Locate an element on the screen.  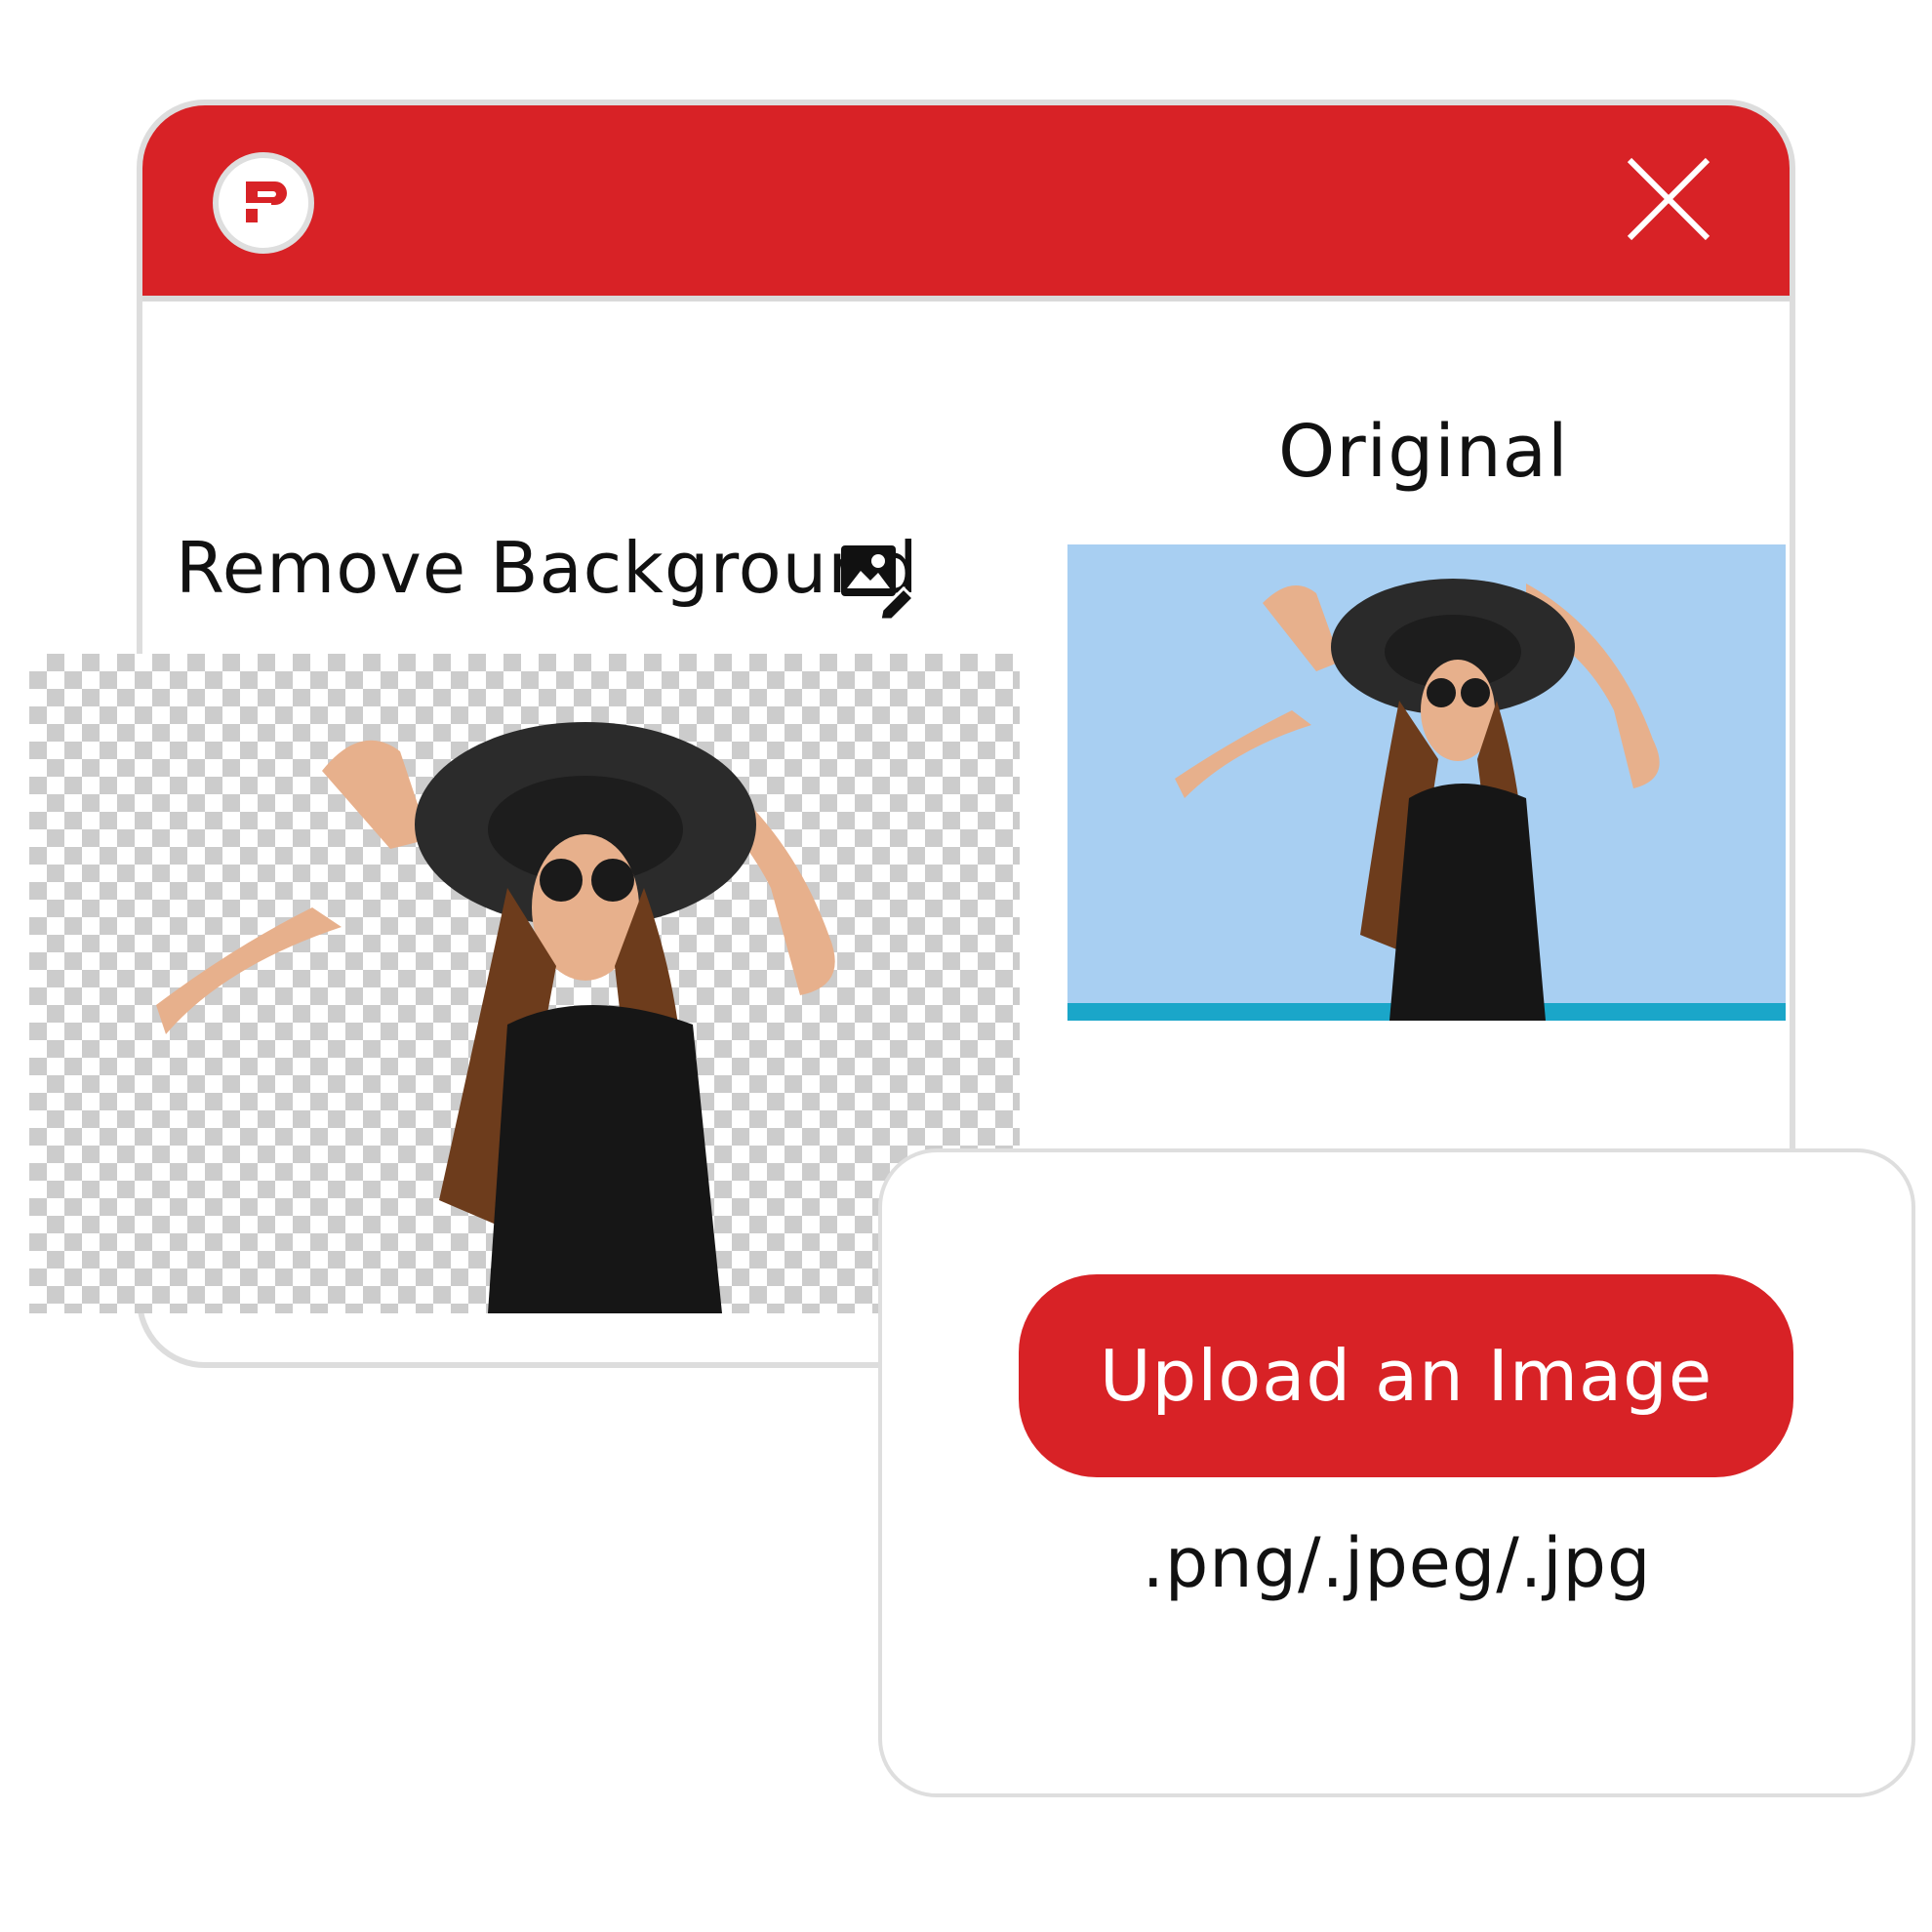
close-icon is located at coordinates (1668, 199).